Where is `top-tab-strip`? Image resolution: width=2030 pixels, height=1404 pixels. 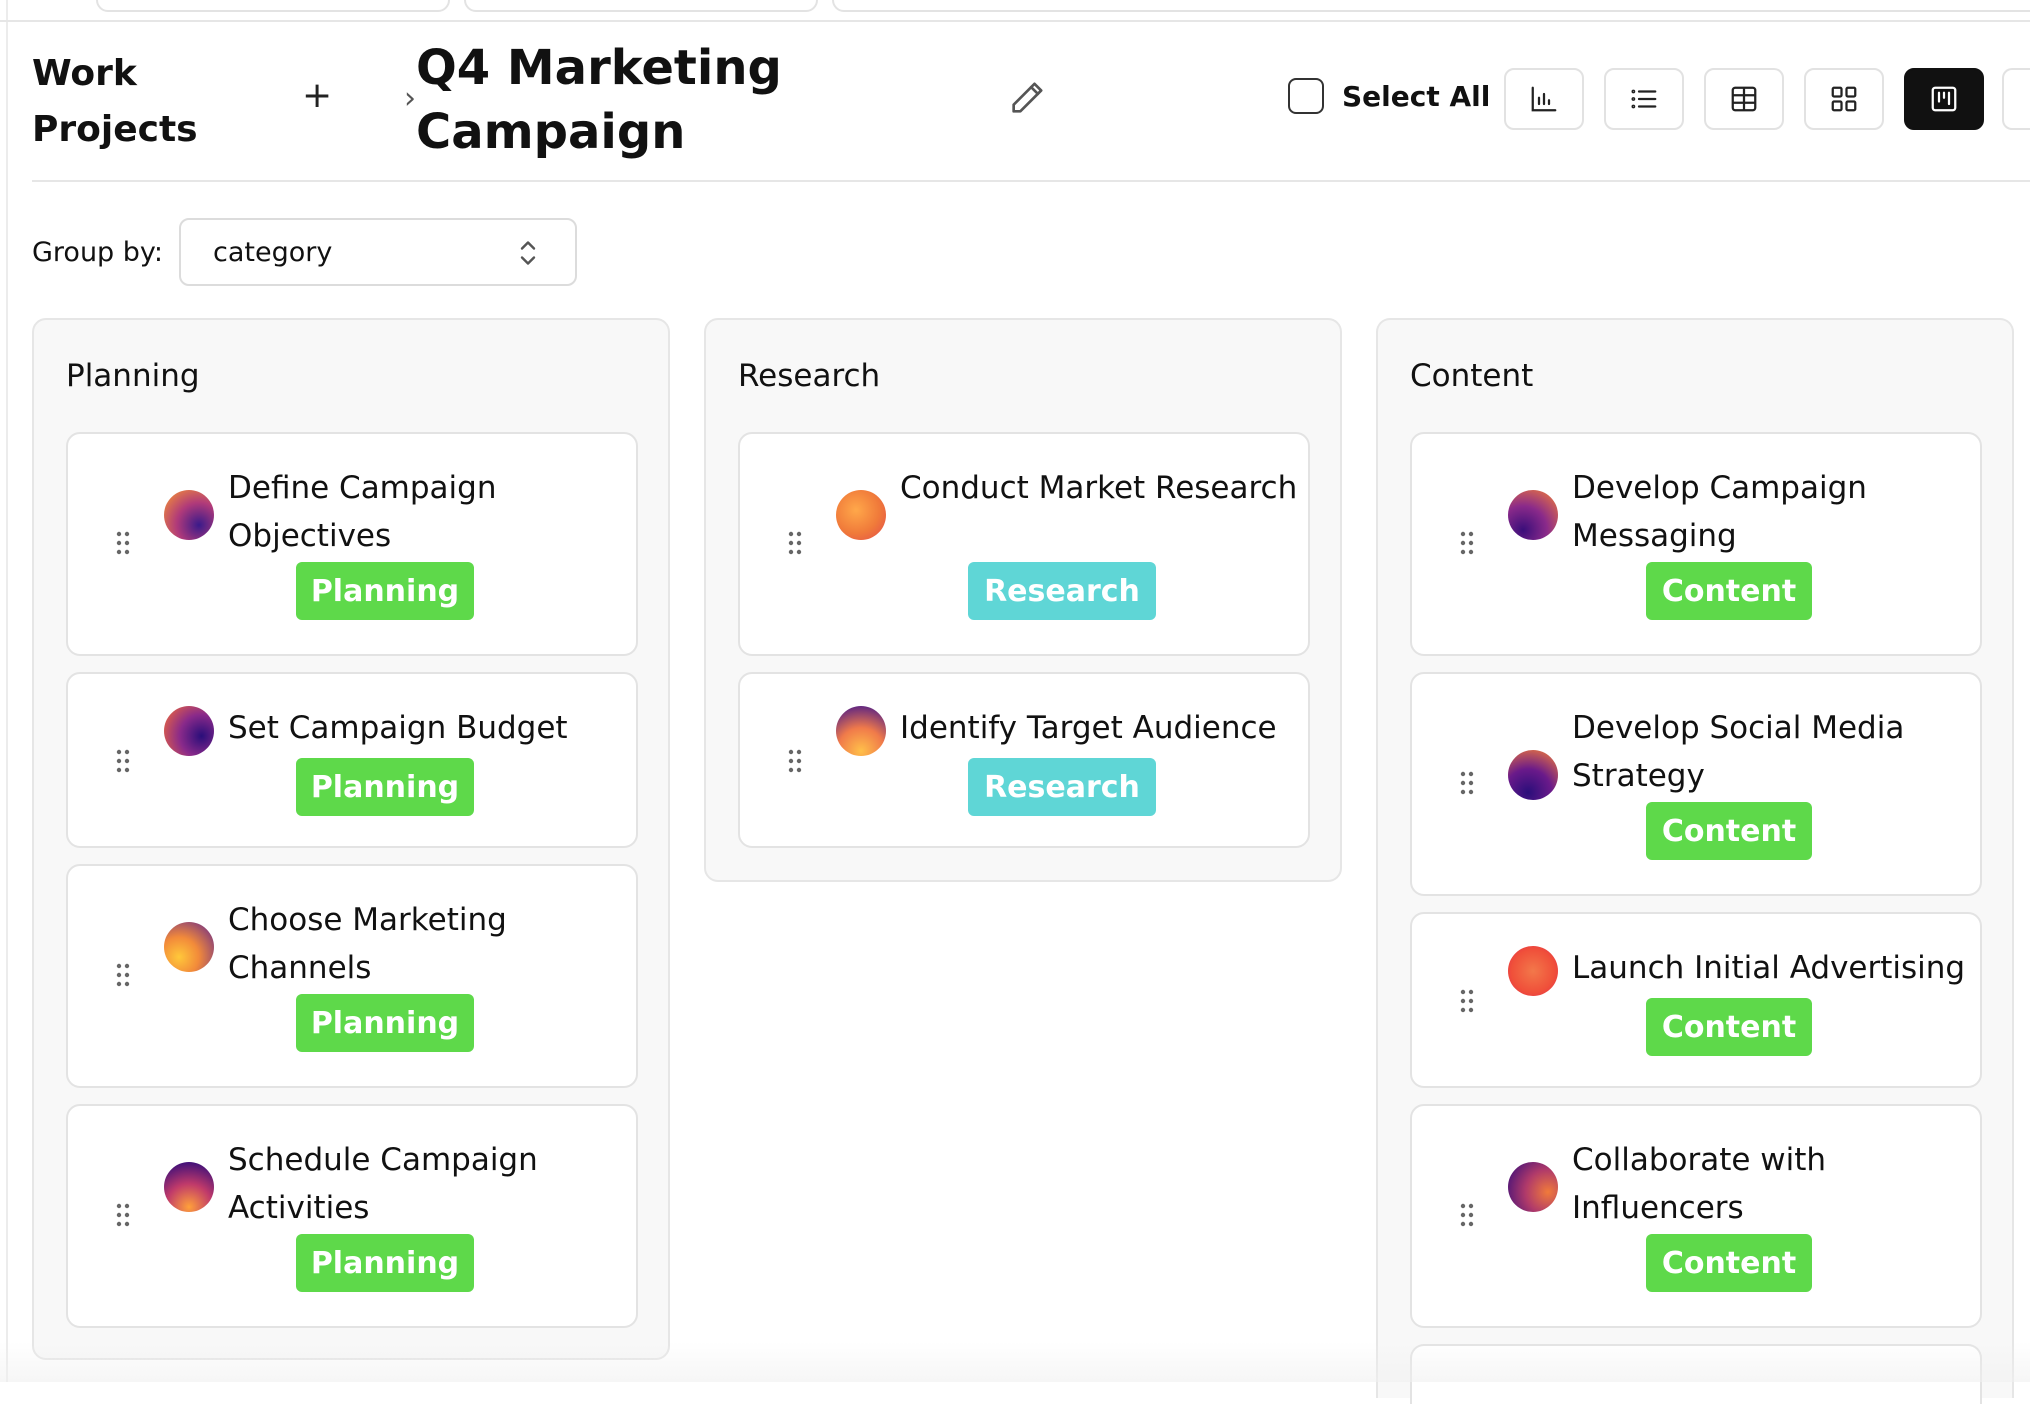
top-tab-strip is located at coordinates (1015, 11).